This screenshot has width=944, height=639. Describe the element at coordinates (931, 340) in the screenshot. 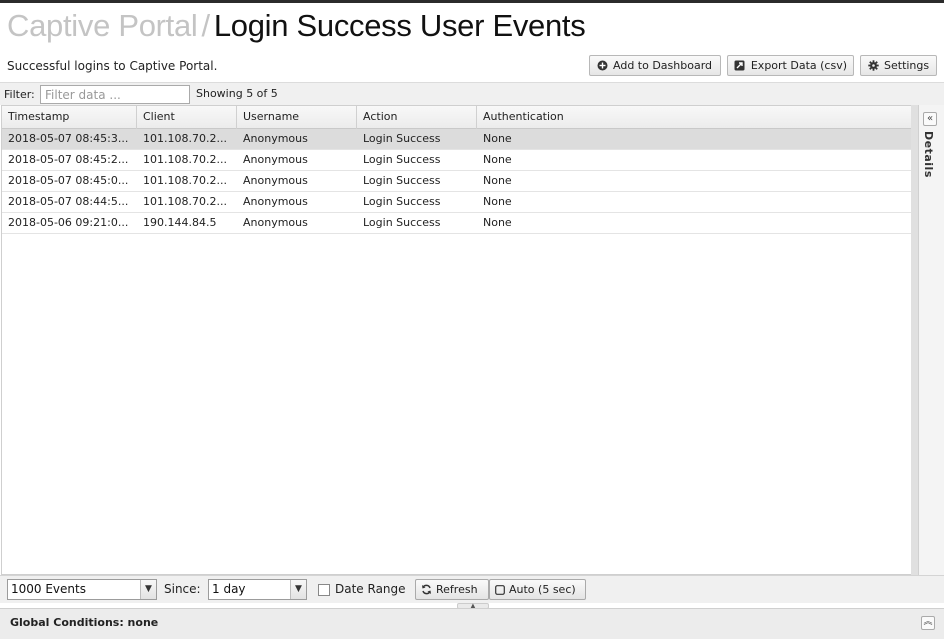

I see `details-pane: « Details` at that location.